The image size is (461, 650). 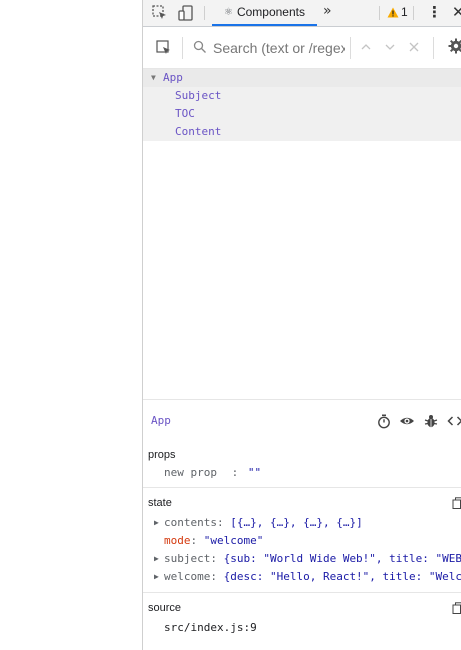 What do you see at coordinates (186, 13) in the screenshot?
I see `device-toolbar-icon` at bounding box center [186, 13].